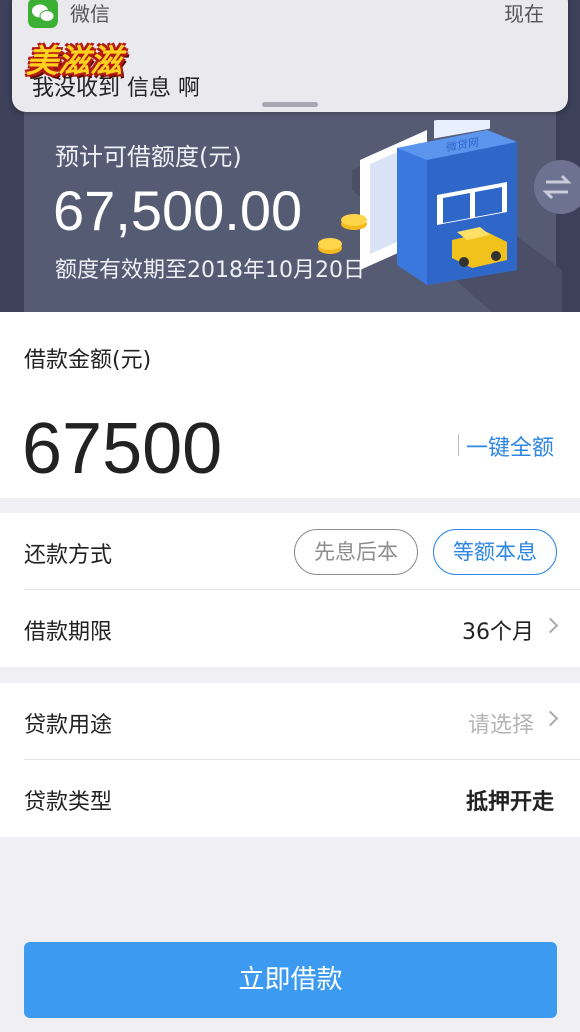 The height and width of the screenshot is (1032, 580). What do you see at coordinates (148, 157) in the screenshot?
I see `quota-label: 预计可借额度(元)` at bounding box center [148, 157].